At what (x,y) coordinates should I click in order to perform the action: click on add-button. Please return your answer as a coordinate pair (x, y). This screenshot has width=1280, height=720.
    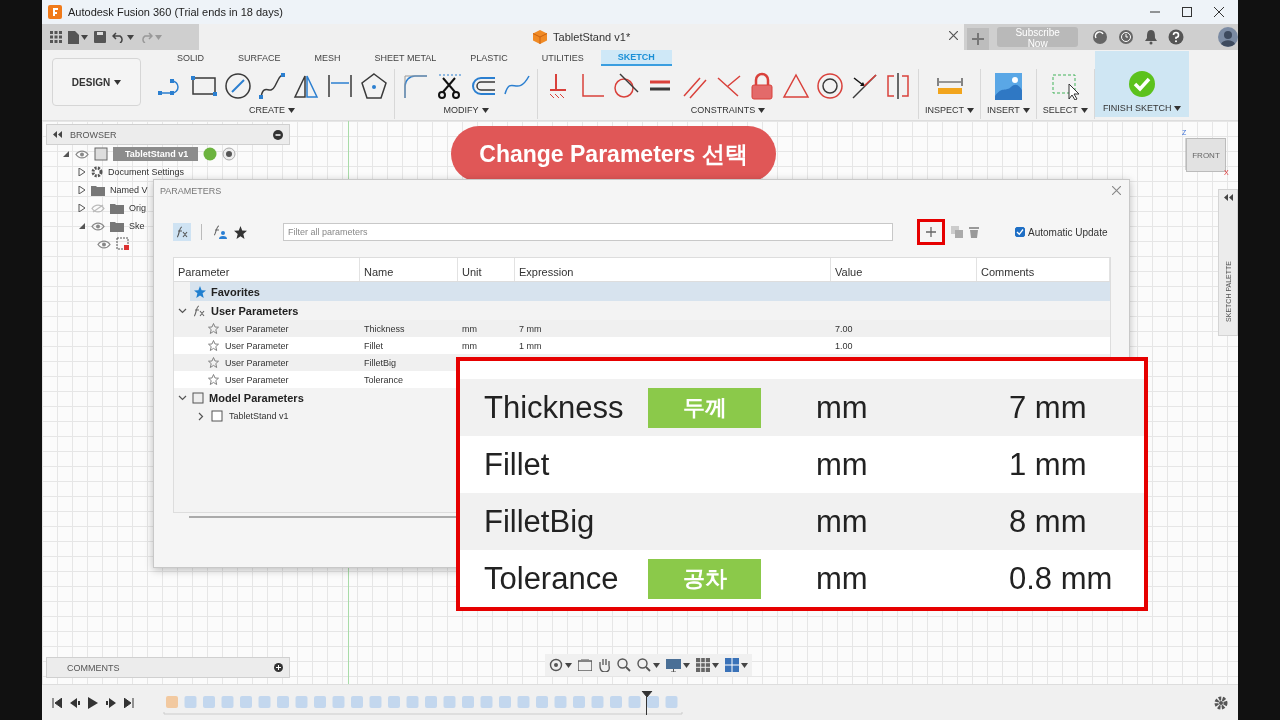
    Looking at the image, I should click on (931, 232).